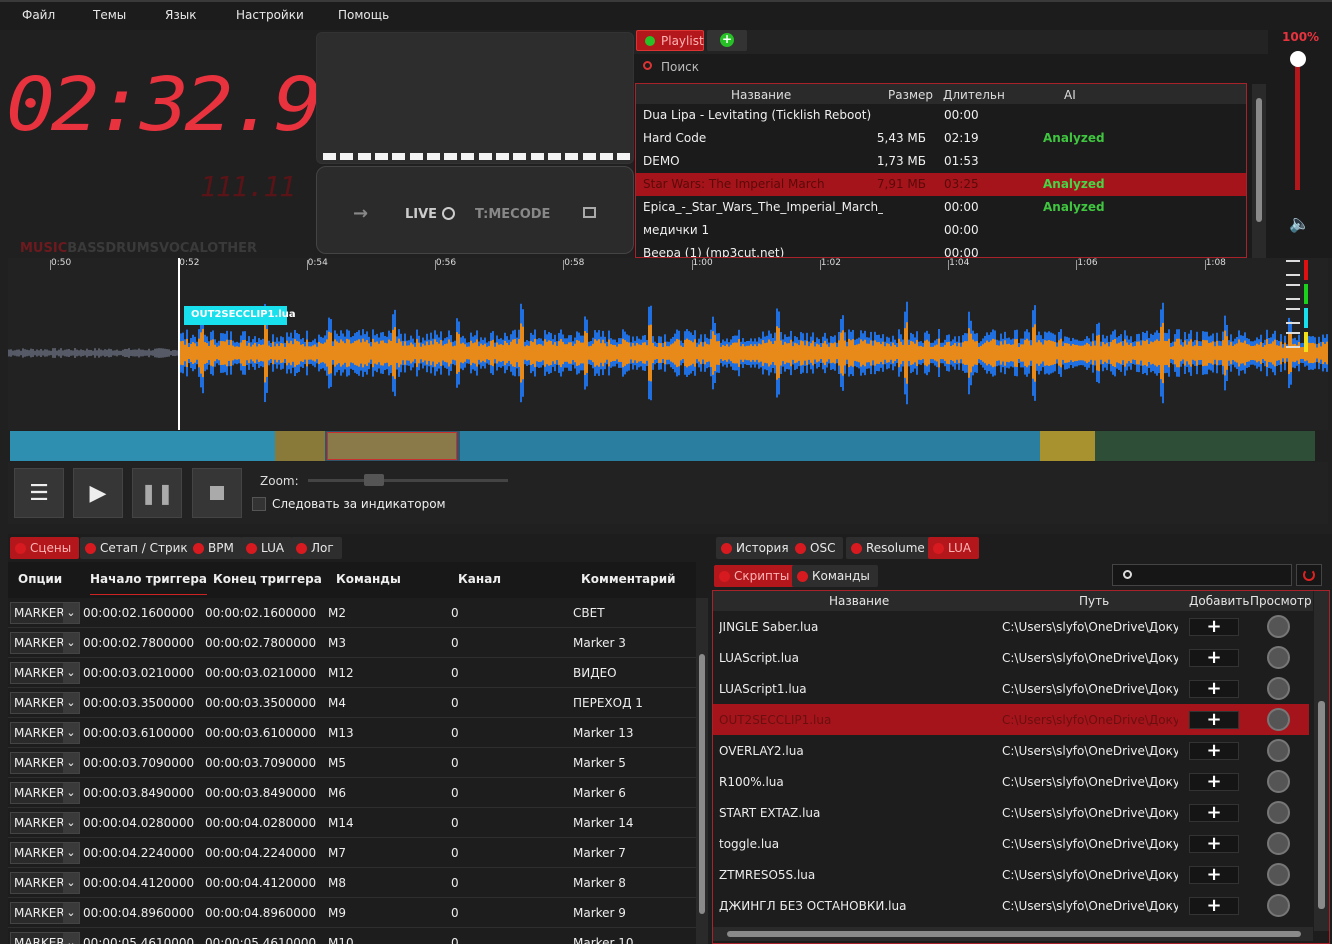 The width and height of the screenshot is (1332, 944). Describe the element at coordinates (138, 548) in the screenshot. I see `tab-scenes-1: Сетап / Стрик` at that location.